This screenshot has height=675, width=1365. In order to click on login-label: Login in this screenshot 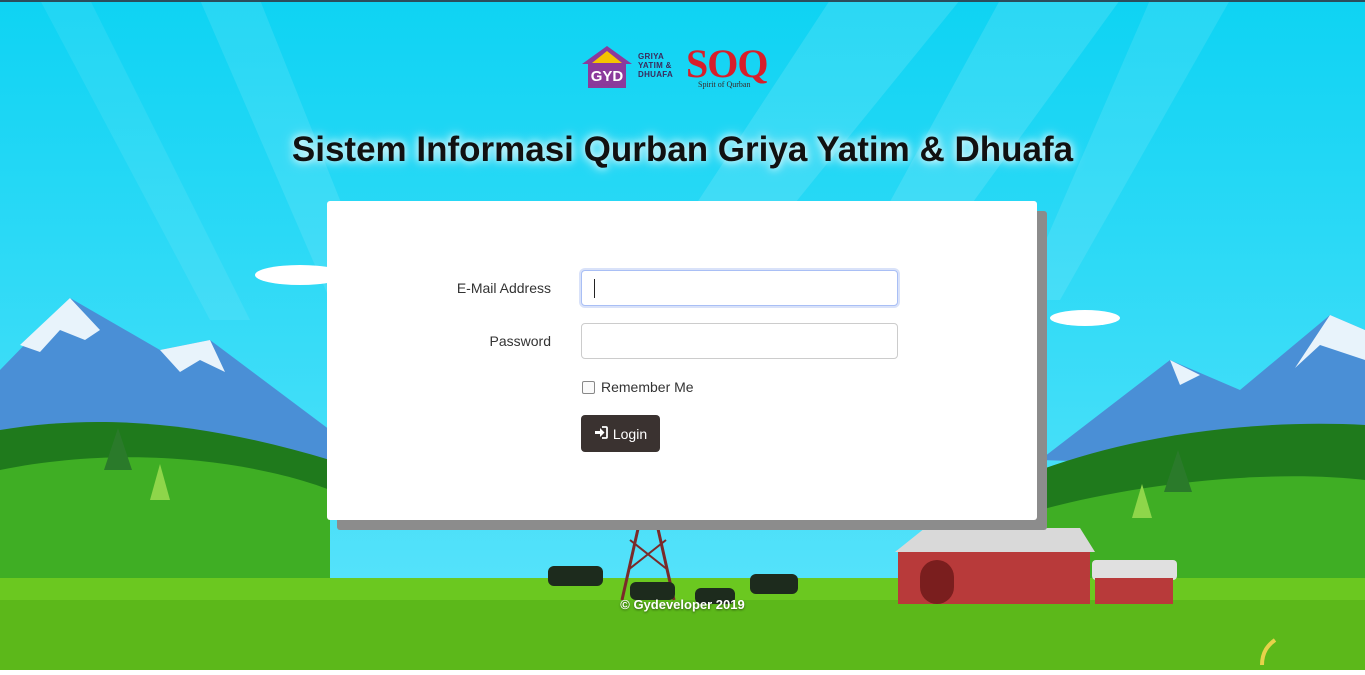, I will do `click(630, 433)`.